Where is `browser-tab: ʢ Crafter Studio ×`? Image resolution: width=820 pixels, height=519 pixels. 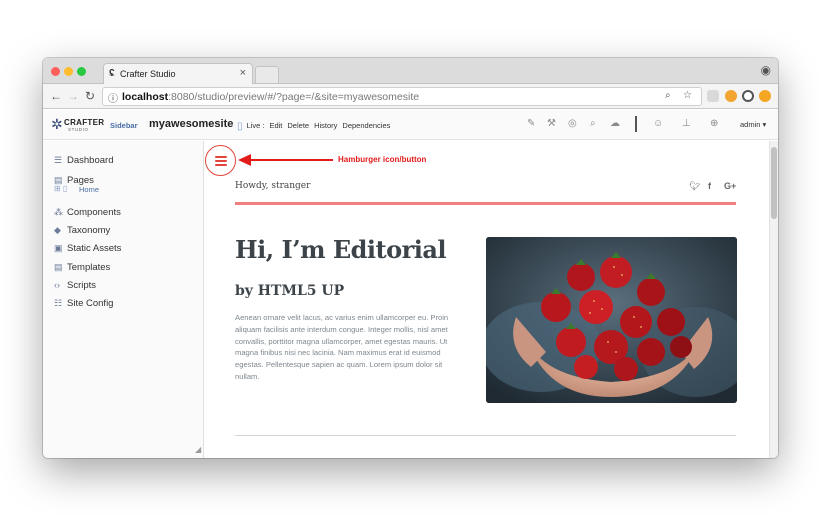
browser-tab: ʢ Crafter Studio × is located at coordinates (178, 74).